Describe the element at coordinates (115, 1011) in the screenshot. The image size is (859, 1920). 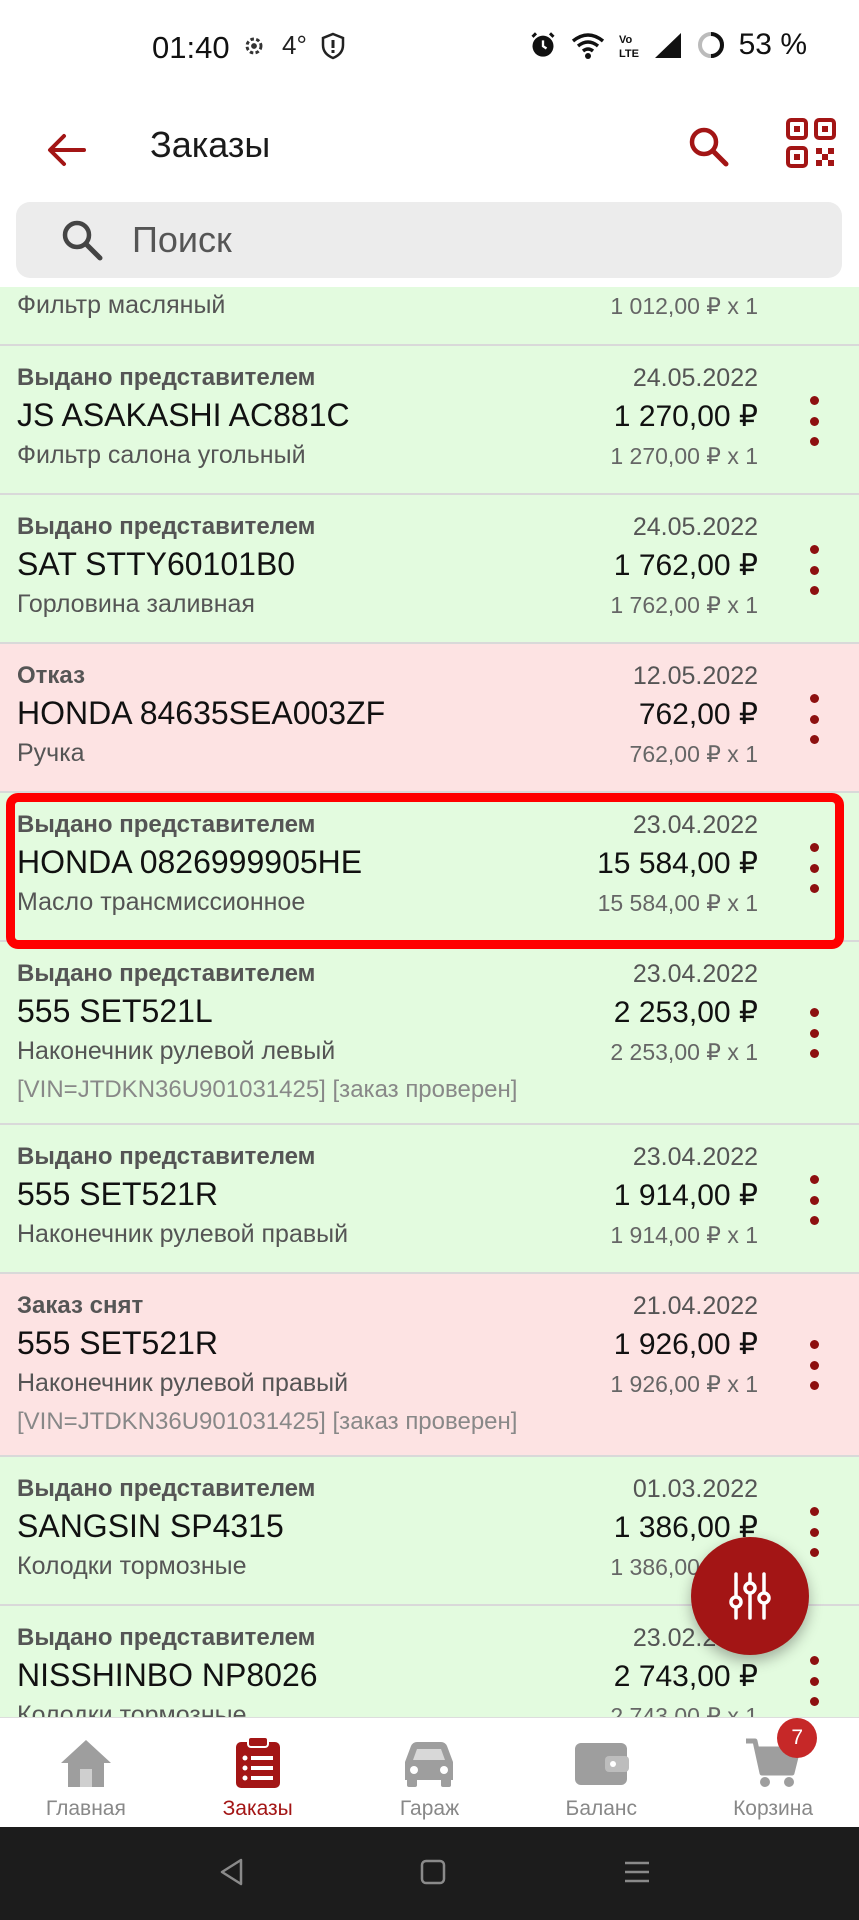
I see `order-article: 555 SET521L` at that location.